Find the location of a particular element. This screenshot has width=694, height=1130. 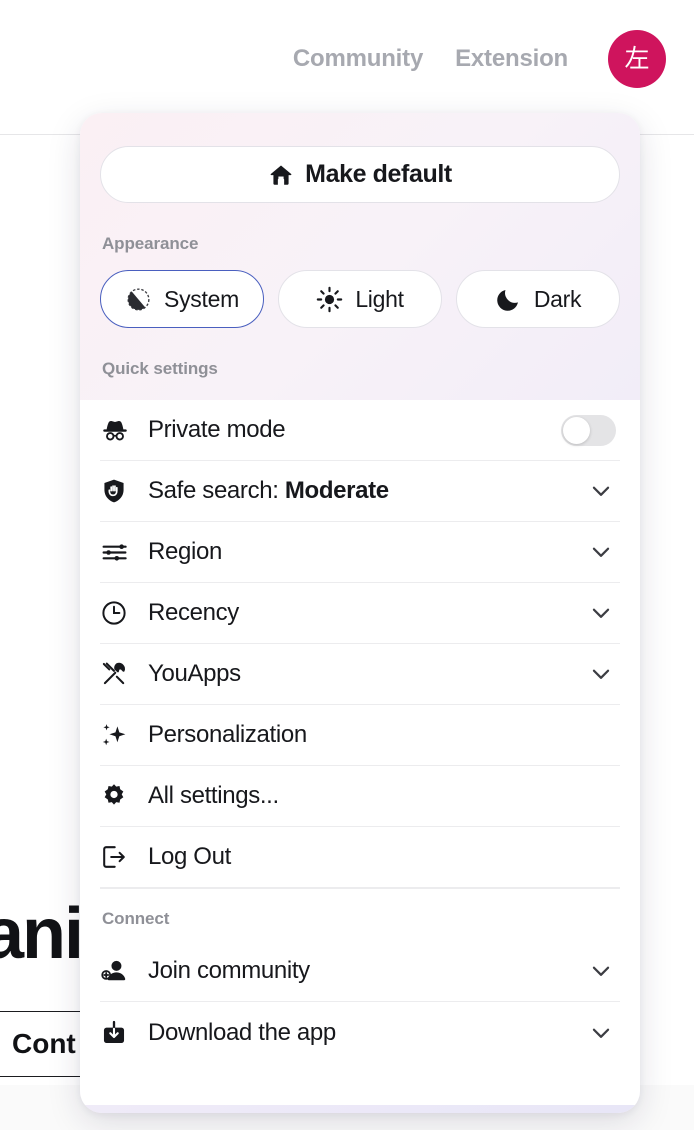

appearance-option-light-label: Light is located at coordinates (379, 298).